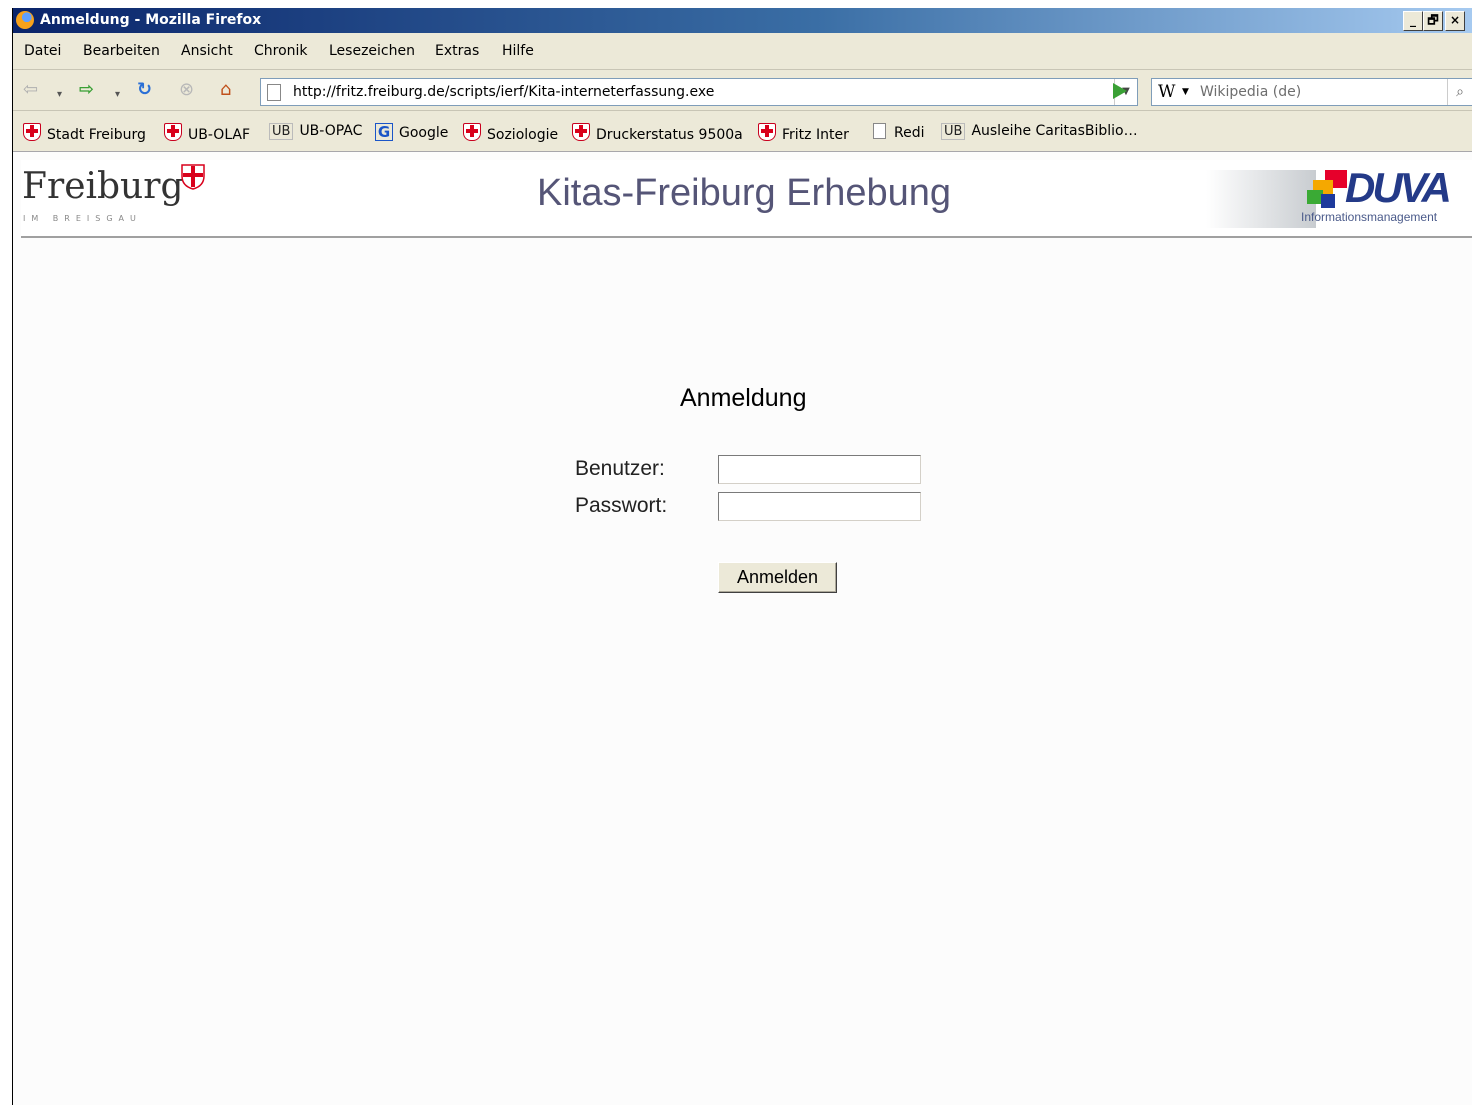 This screenshot has height=1105, width=1472. What do you see at coordinates (1398, 187) in the screenshot?
I see `duva-logo-text: DUVA` at bounding box center [1398, 187].